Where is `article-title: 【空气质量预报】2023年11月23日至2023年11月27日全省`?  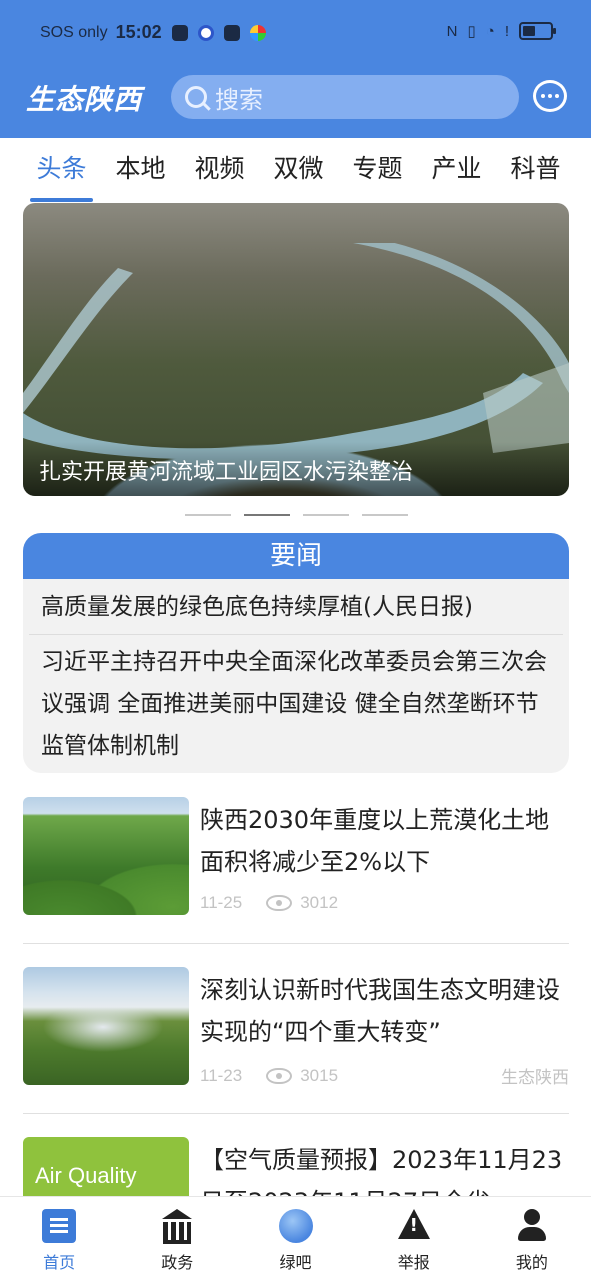 article-title: 【空气质量预报】2023年11月23日至2023年11月27日全省 is located at coordinates (381, 1171).